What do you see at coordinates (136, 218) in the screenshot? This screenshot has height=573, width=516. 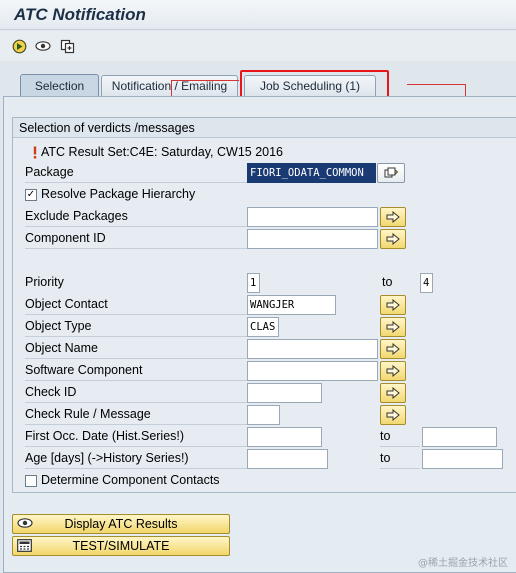 I see `exclude-packages-label: Exclude Packages` at bounding box center [136, 218].